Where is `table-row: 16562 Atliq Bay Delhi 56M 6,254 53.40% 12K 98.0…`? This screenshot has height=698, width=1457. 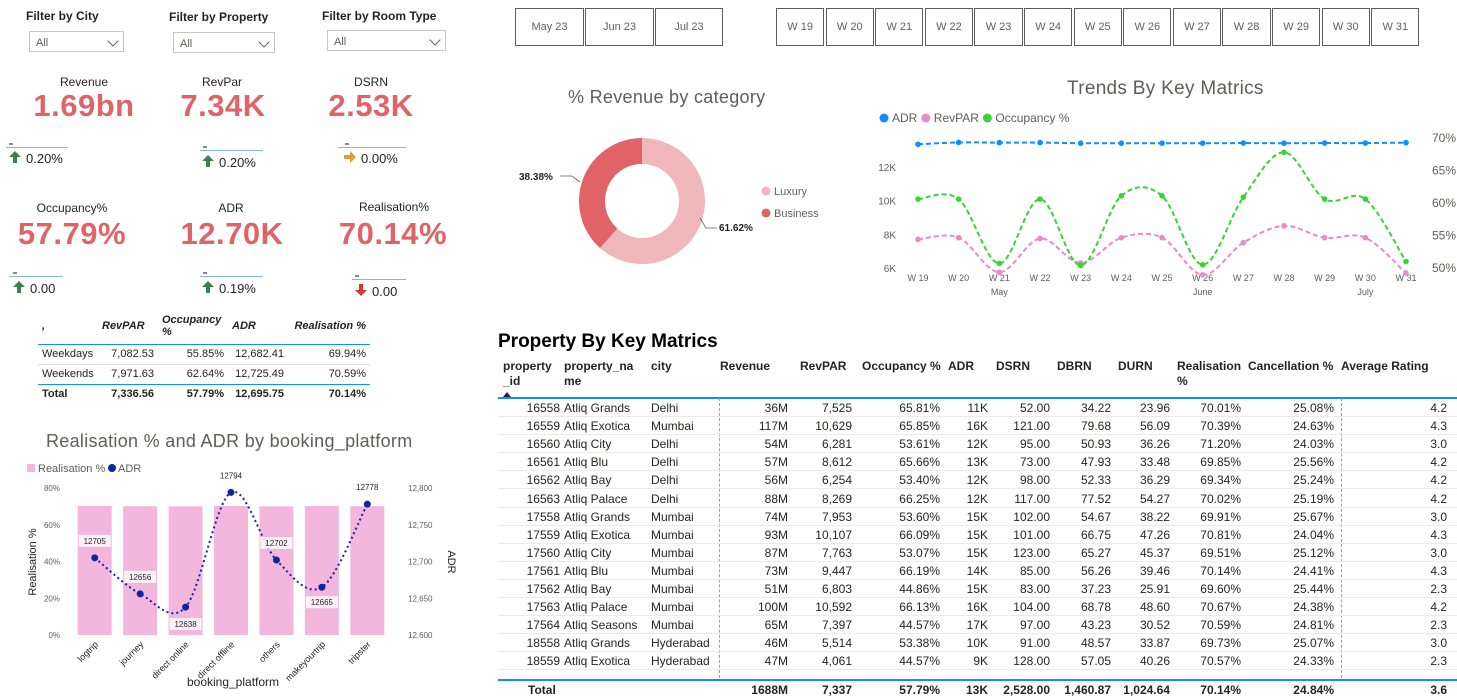 table-row: 16562 Atliq Bay Delhi 56M 6,254 53.40% 12K 98.0… is located at coordinates (977, 480).